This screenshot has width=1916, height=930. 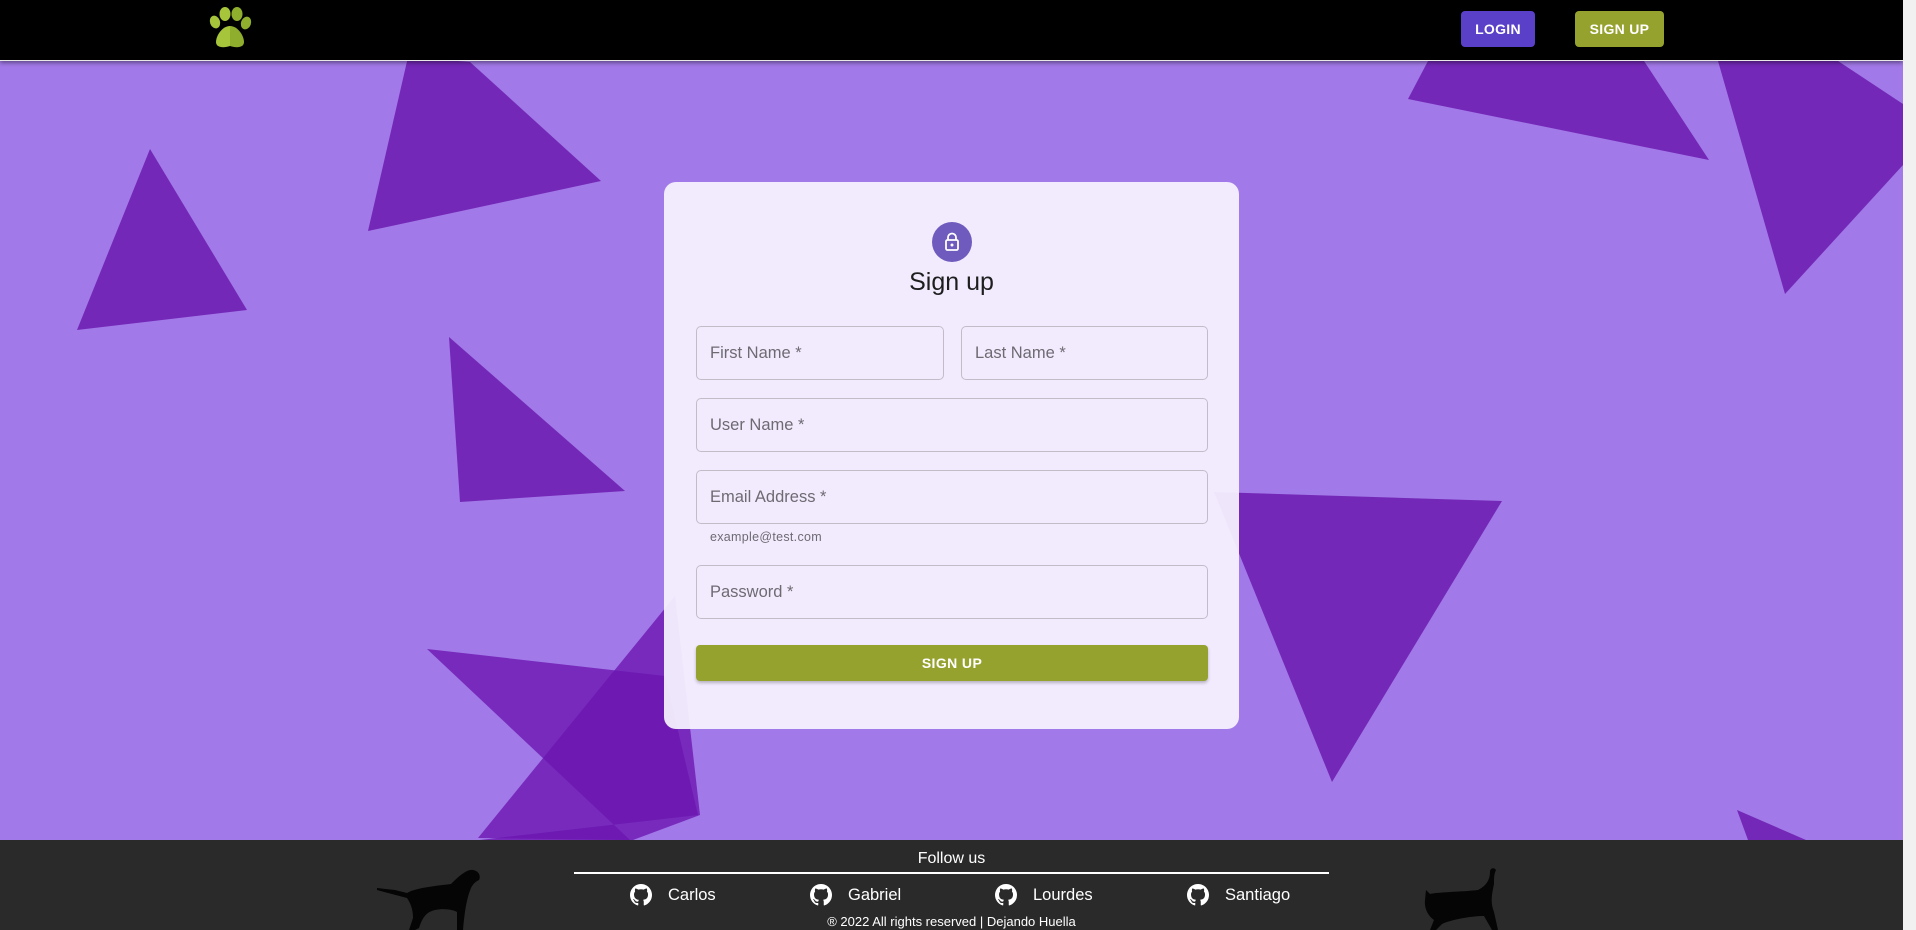 I want to click on lock-icon, so click(x=952, y=241).